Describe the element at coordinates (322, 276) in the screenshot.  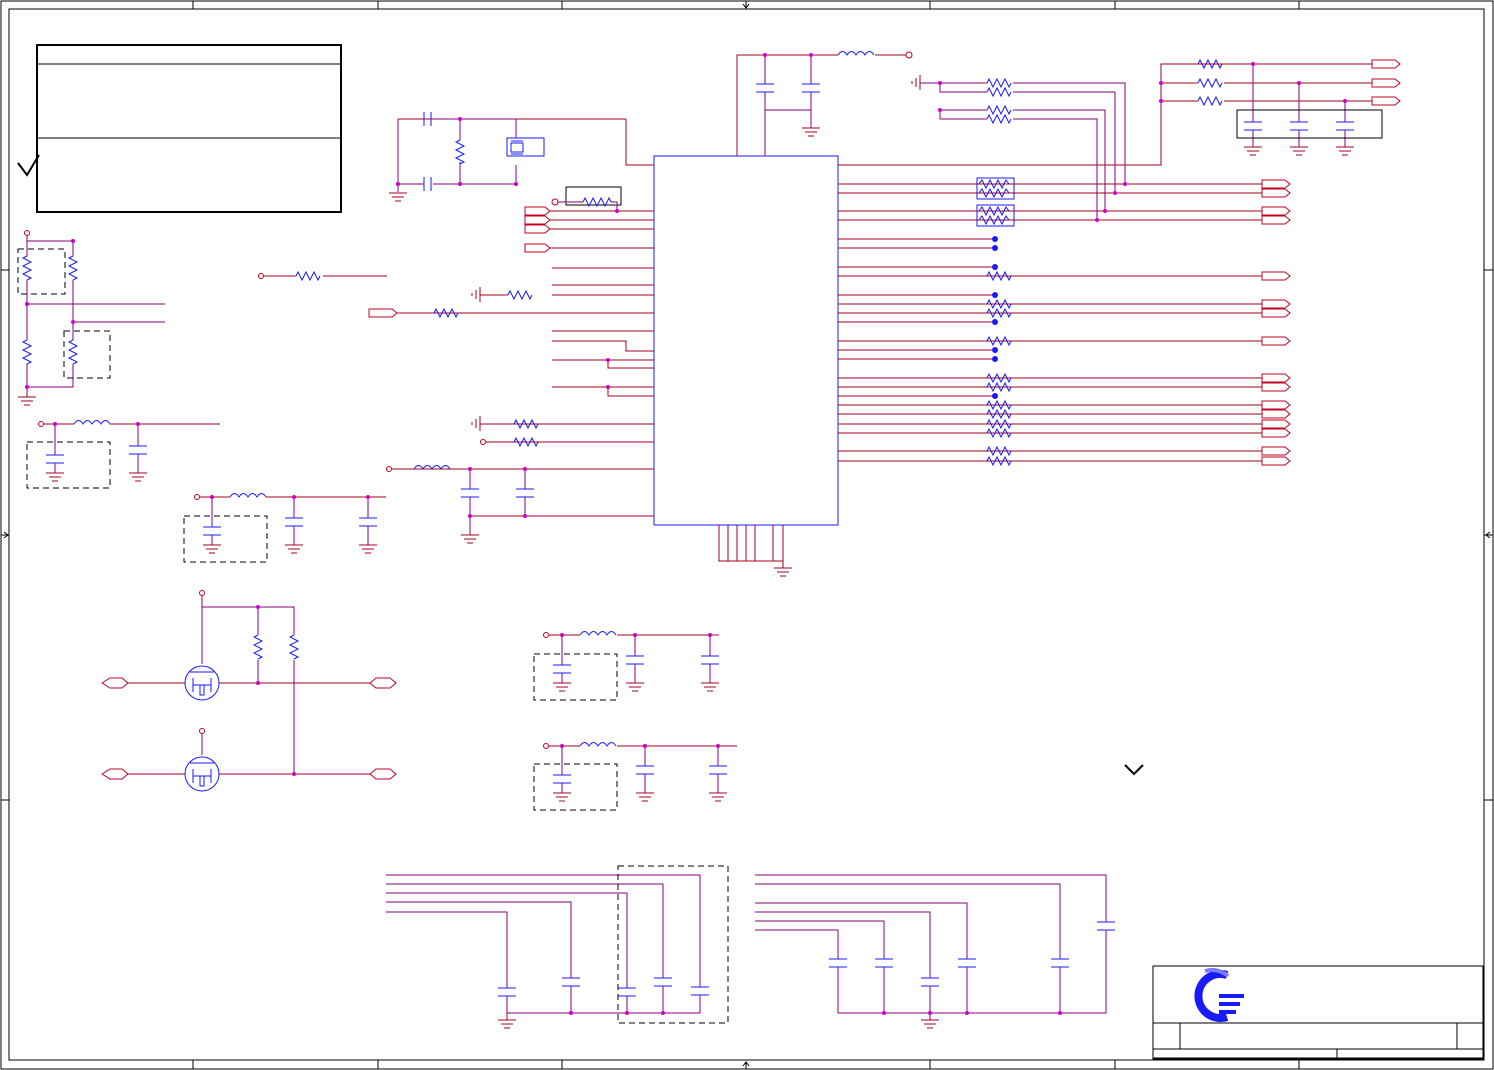
I see `left-pullup-resistor` at that location.